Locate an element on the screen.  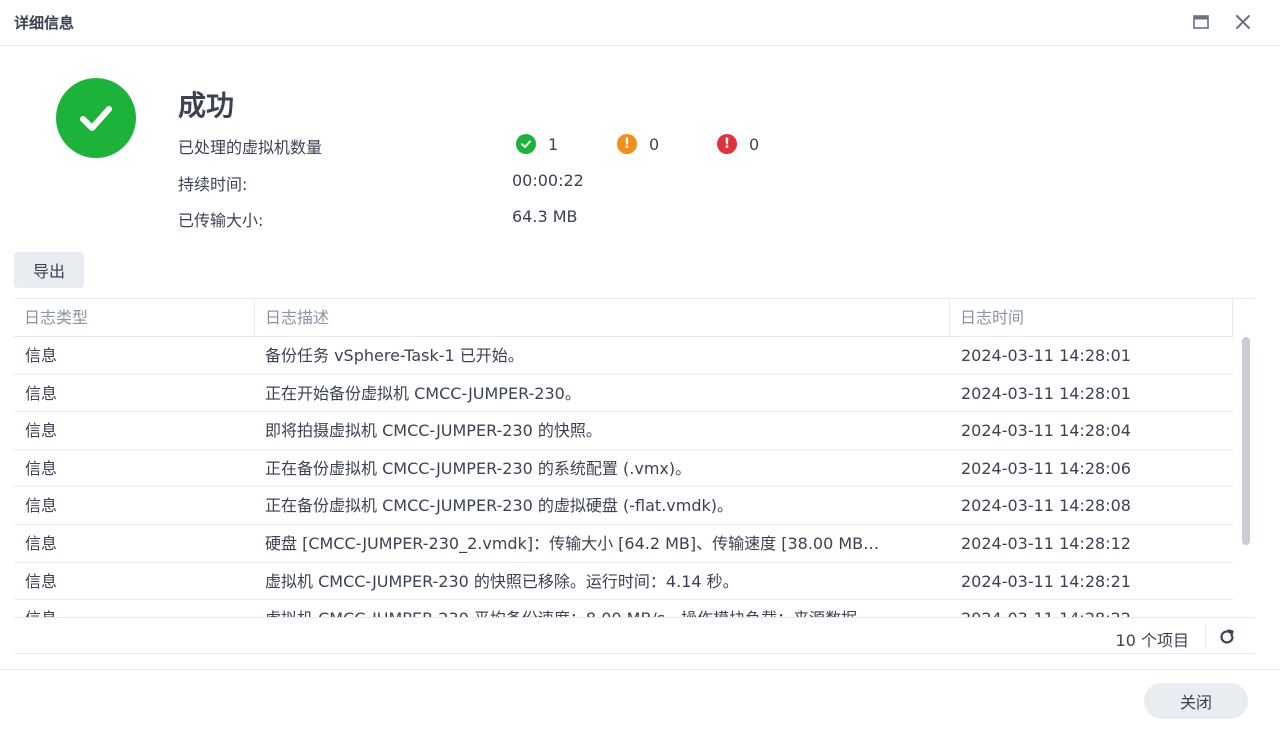
log-time: 2024-03-11 14:28:06 is located at coordinates (1046, 468).